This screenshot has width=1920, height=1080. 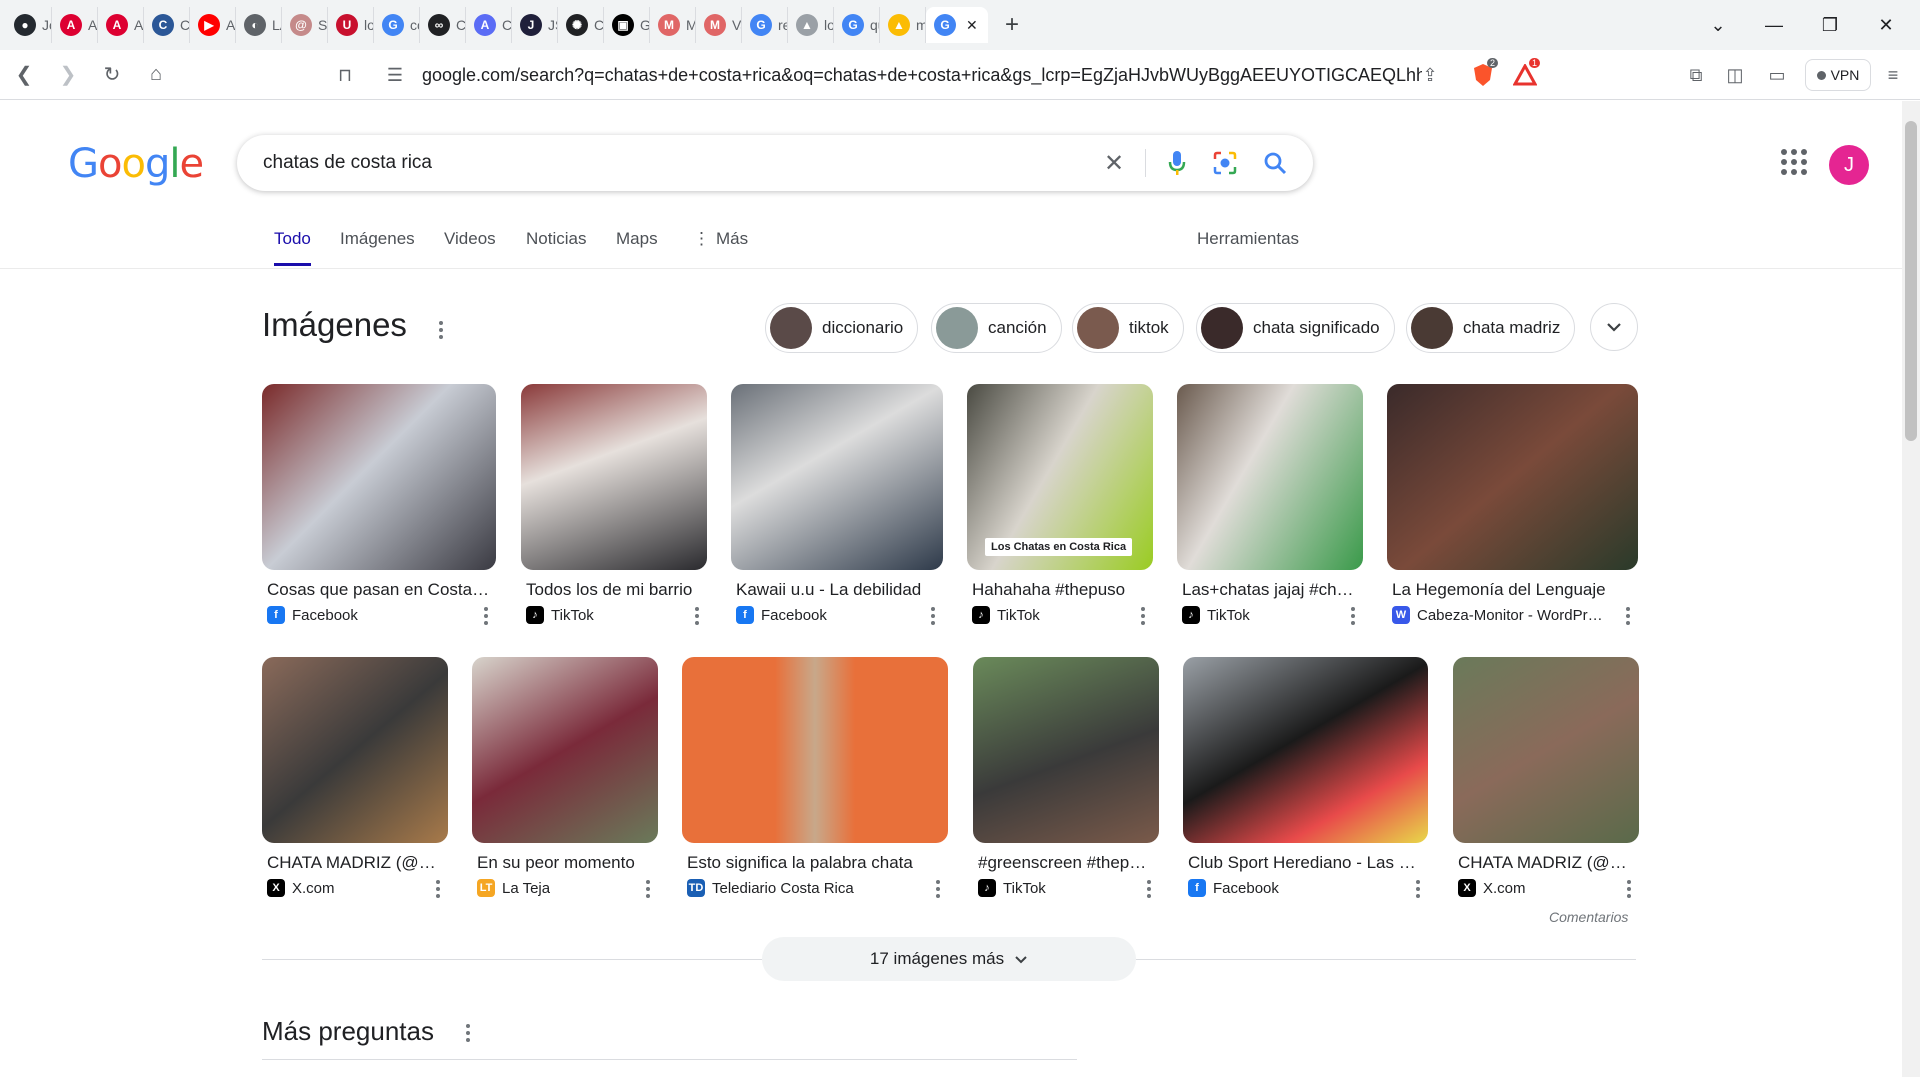 I want to click on browser-tab: Gcor, so click(x=397, y=25).